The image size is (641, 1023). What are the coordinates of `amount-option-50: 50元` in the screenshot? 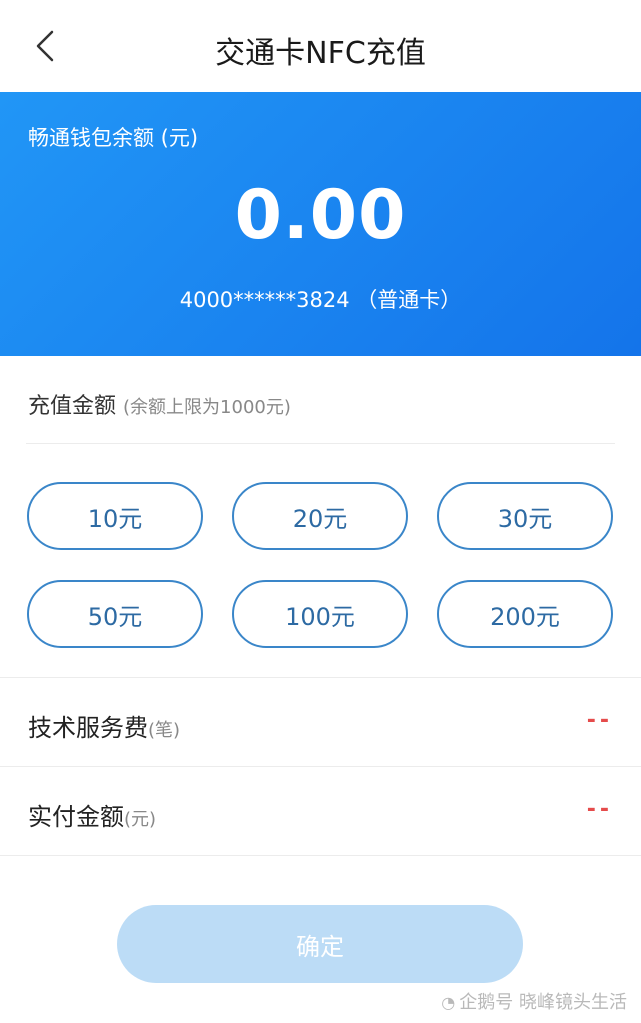 It's located at (115, 614).